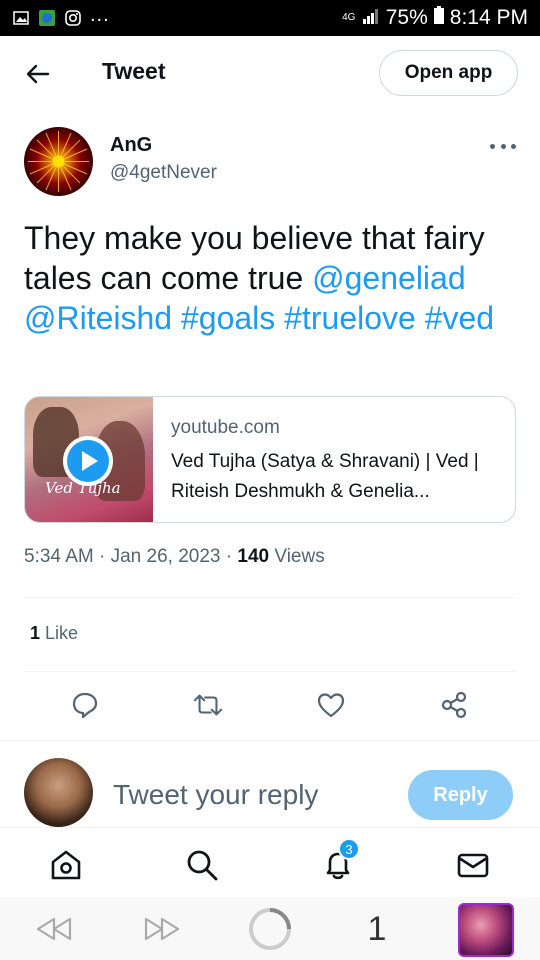  What do you see at coordinates (270, 73) in the screenshot?
I see `top-header: Tweet Open app` at bounding box center [270, 73].